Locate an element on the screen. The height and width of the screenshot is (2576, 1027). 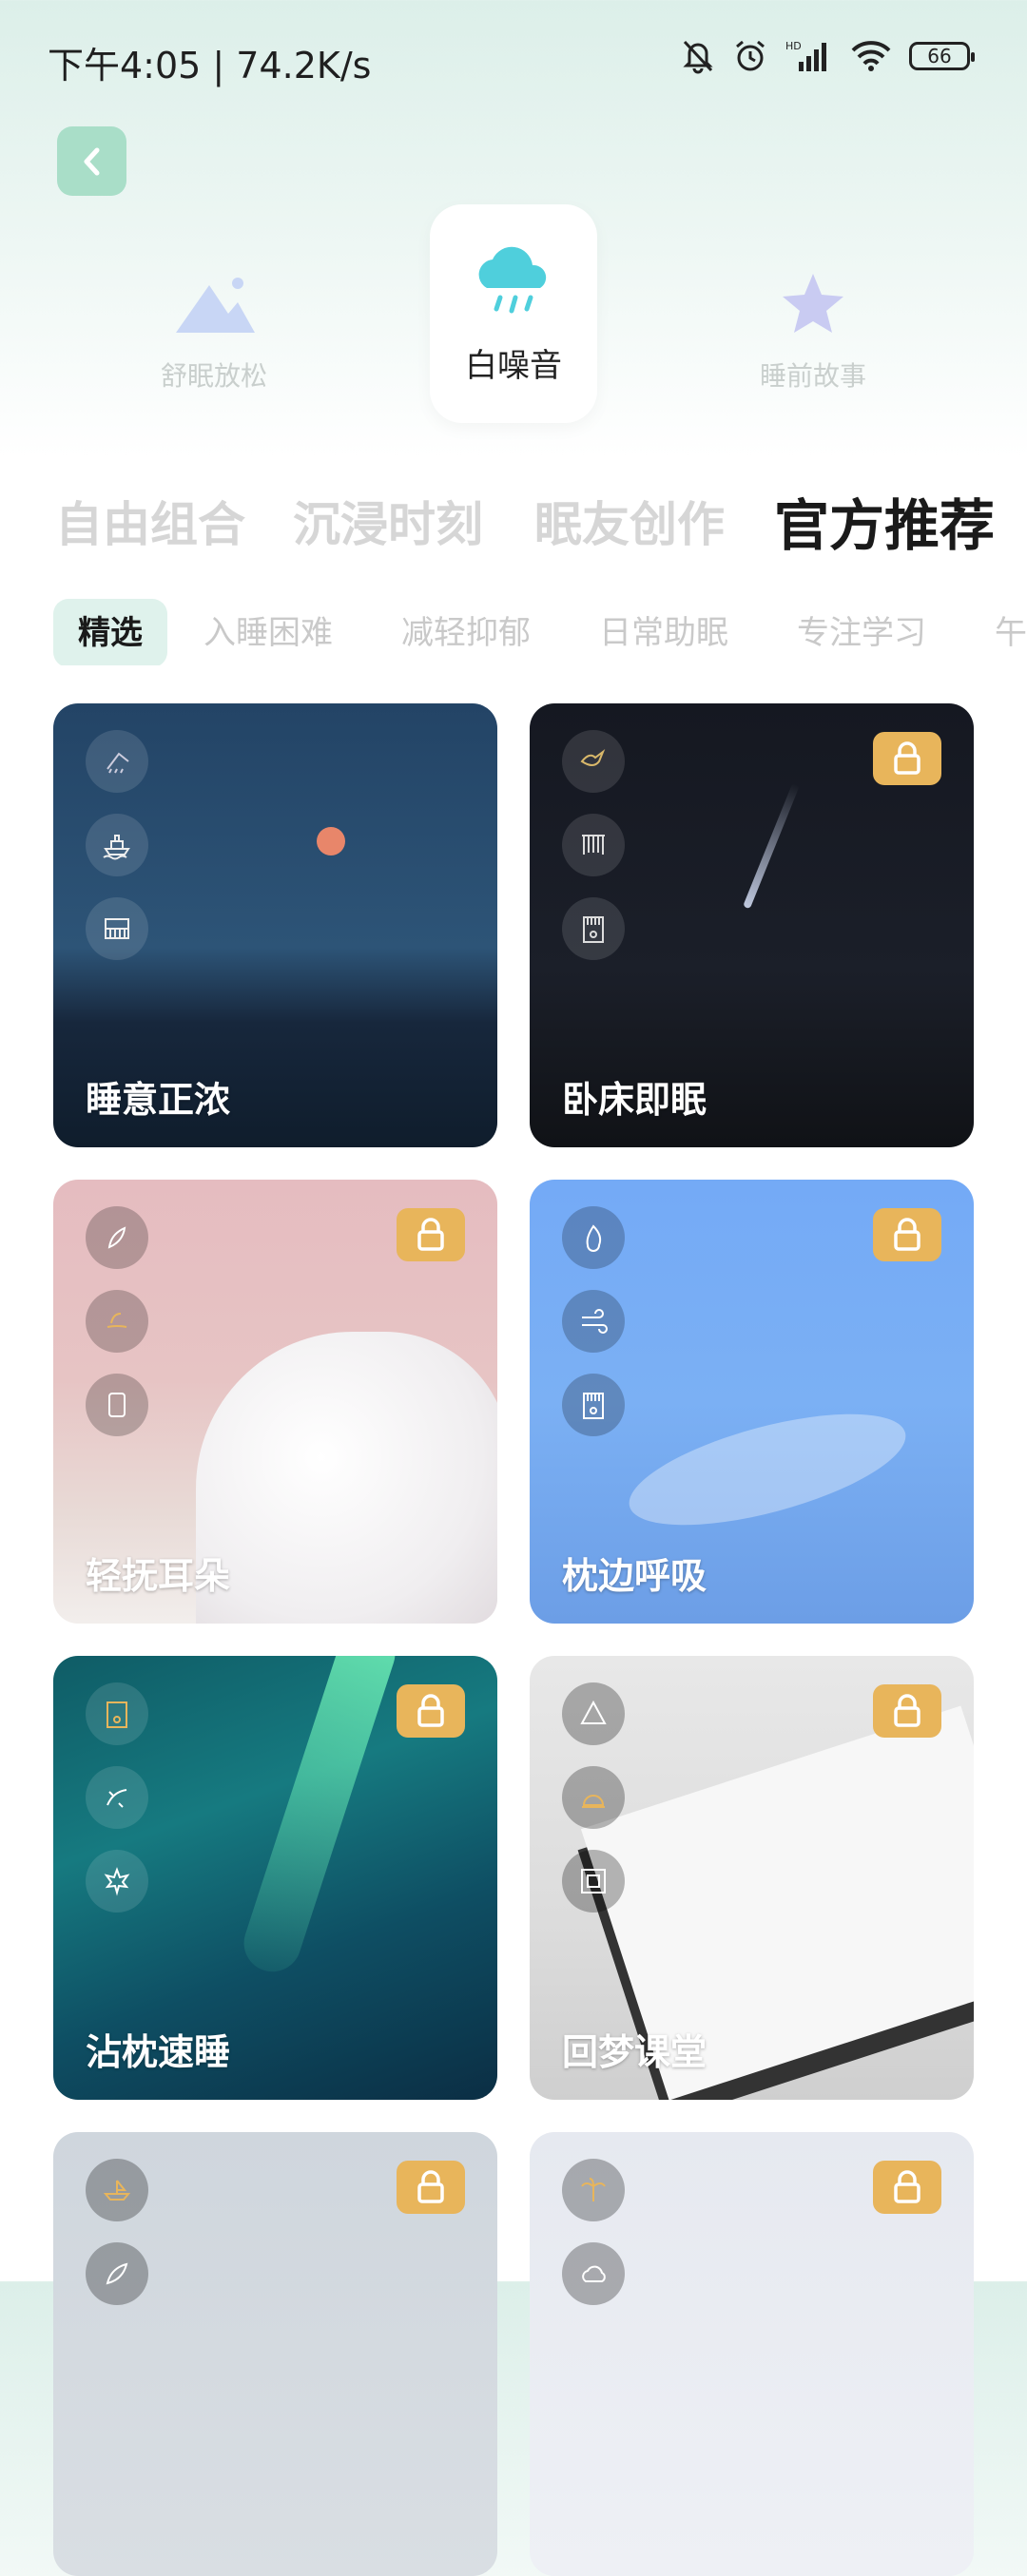
rain-leaf-icon is located at coordinates (117, 1237).